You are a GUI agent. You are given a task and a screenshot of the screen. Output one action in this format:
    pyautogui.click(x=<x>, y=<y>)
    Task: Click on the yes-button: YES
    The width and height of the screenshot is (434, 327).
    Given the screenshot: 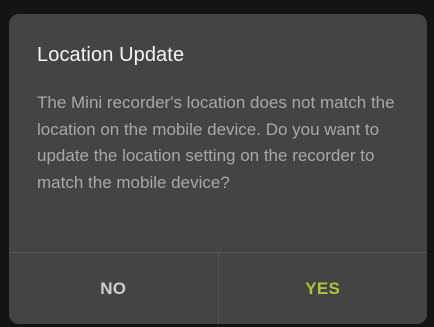 What is the action you would take?
    pyautogui.click(x=323, y=288)
    